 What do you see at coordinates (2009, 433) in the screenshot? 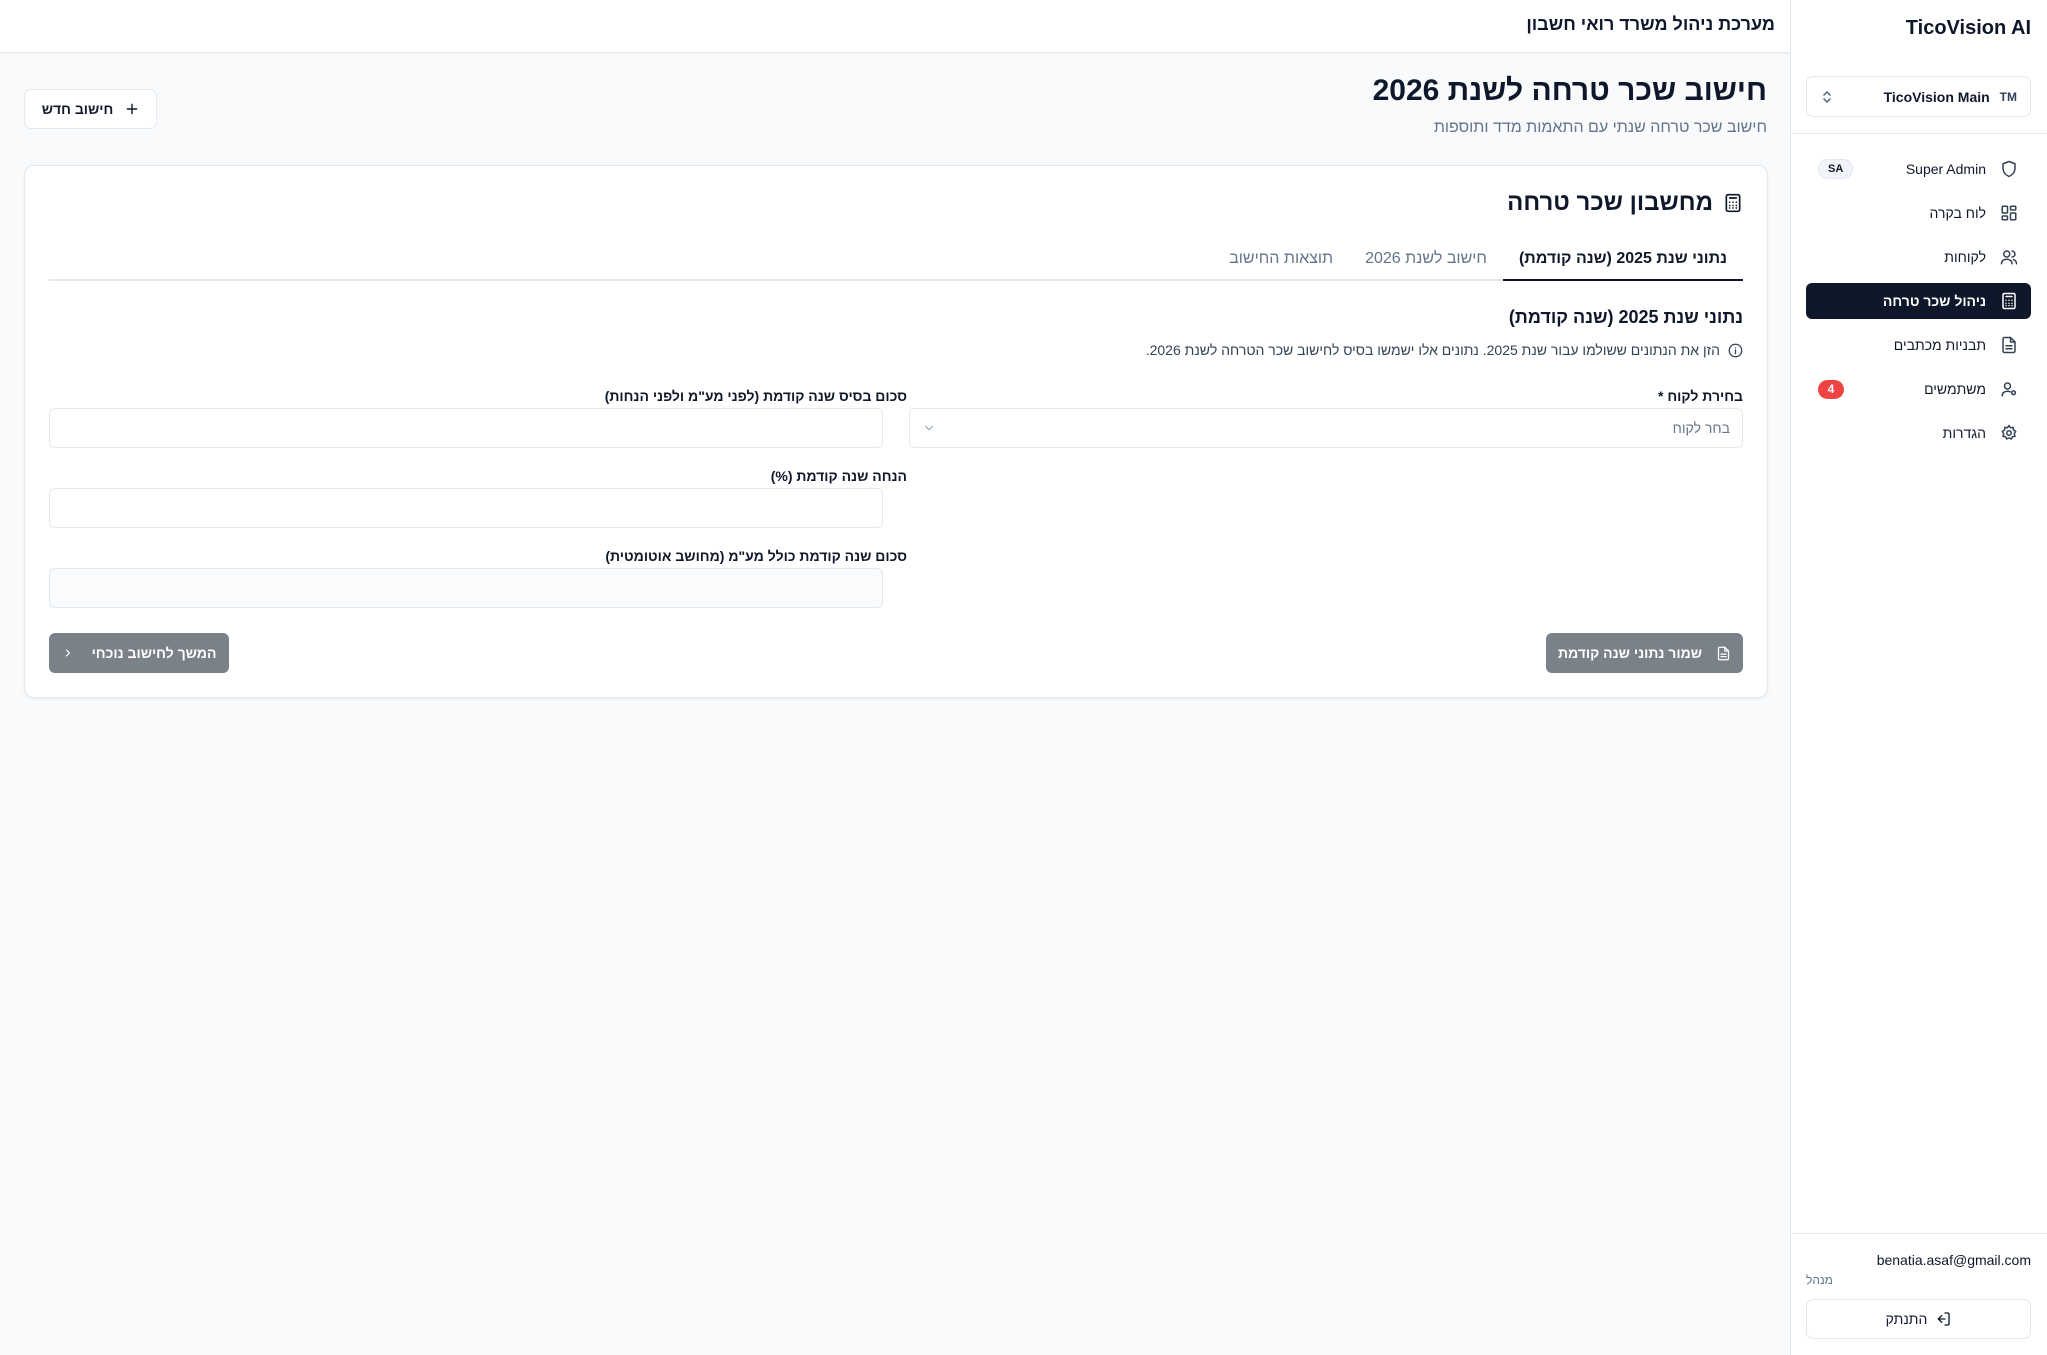
I see `gear-icon` at bounding box center [2009, 433].